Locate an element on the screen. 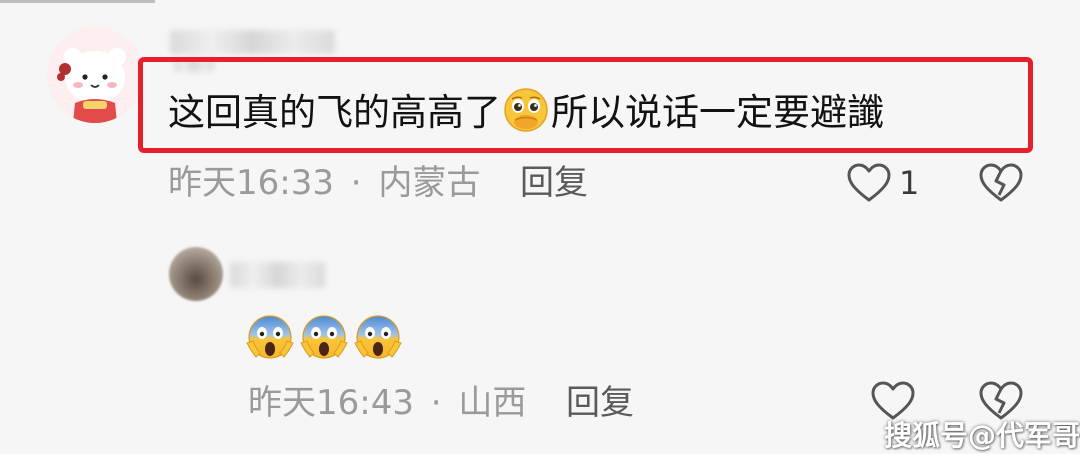 This screenshot has width=1080, height=454. username-blurred is located at coordinates (252, 42).